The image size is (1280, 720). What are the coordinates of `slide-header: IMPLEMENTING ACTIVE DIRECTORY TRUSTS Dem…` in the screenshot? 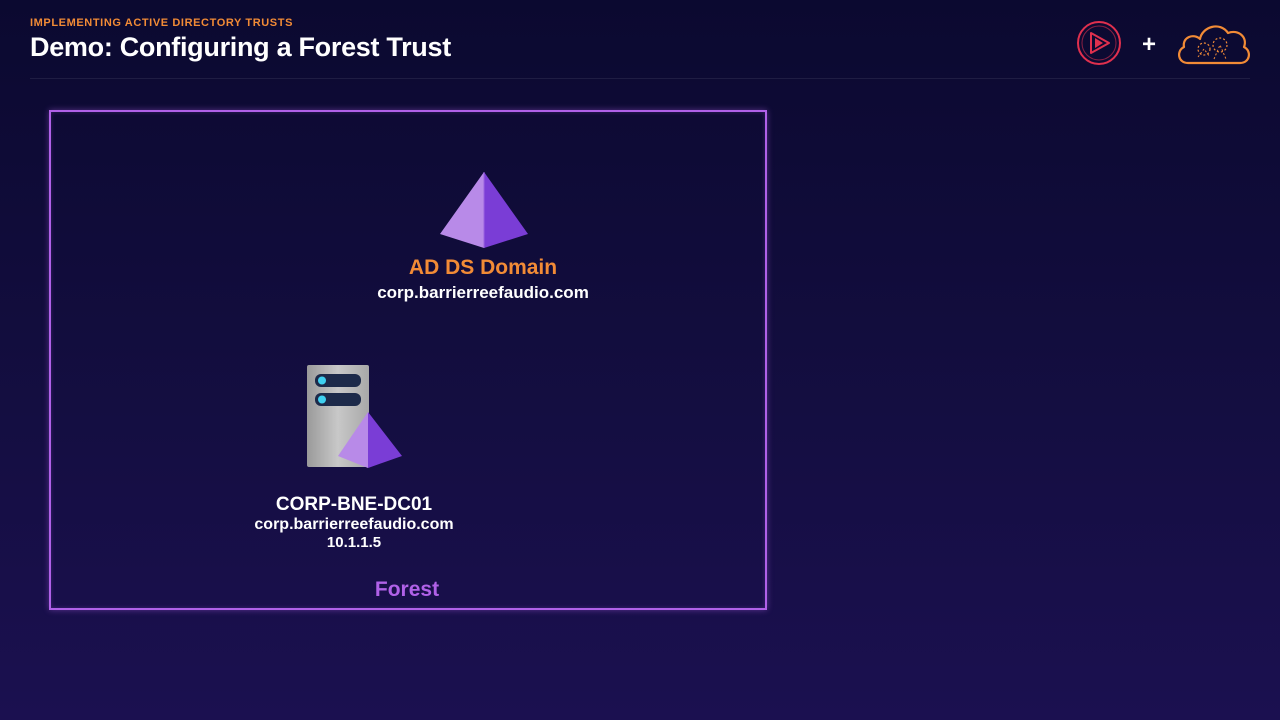 It's located at (240, 40).